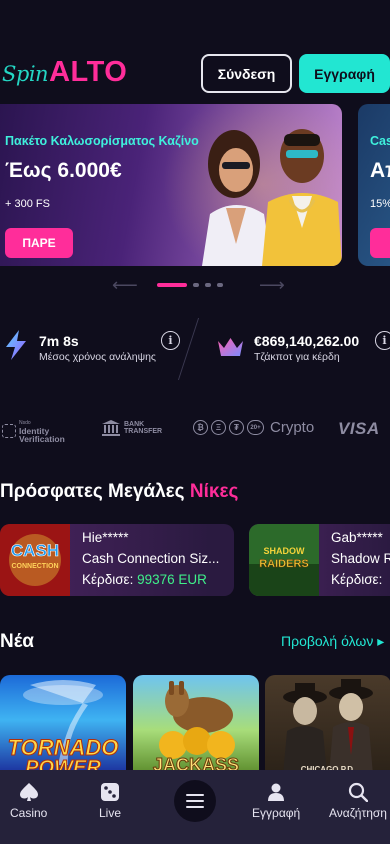 The width and height of the screenshot is (390, 844). What do you see at coordinates (195, 74) in the screenshot?
I see `header: Spin ALTO Σύνδεση Εγγραφή` at bounding box center [195, 74].